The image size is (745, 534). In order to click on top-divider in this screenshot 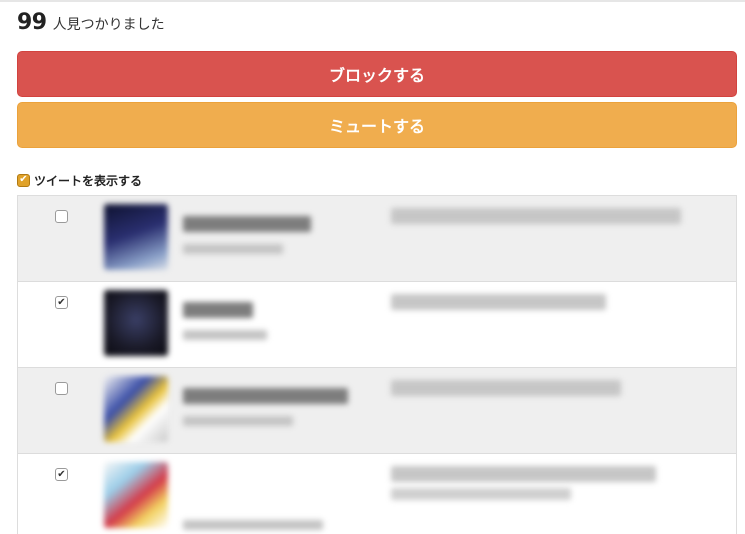, I will do `click(372, 1)`.